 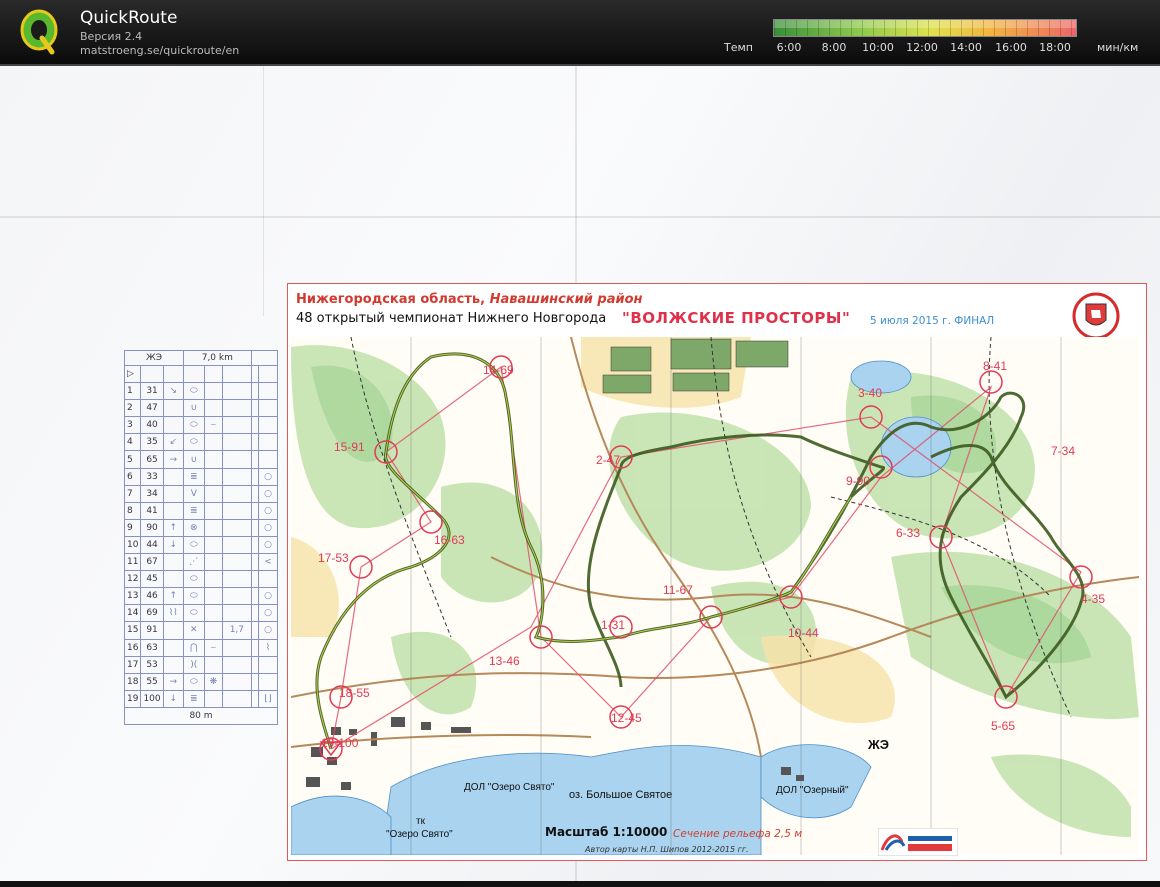 What do you see at coordinates (908, 533) in the screenshot?
I see `svg-text: 6-33` at bounding box center [908, 533].